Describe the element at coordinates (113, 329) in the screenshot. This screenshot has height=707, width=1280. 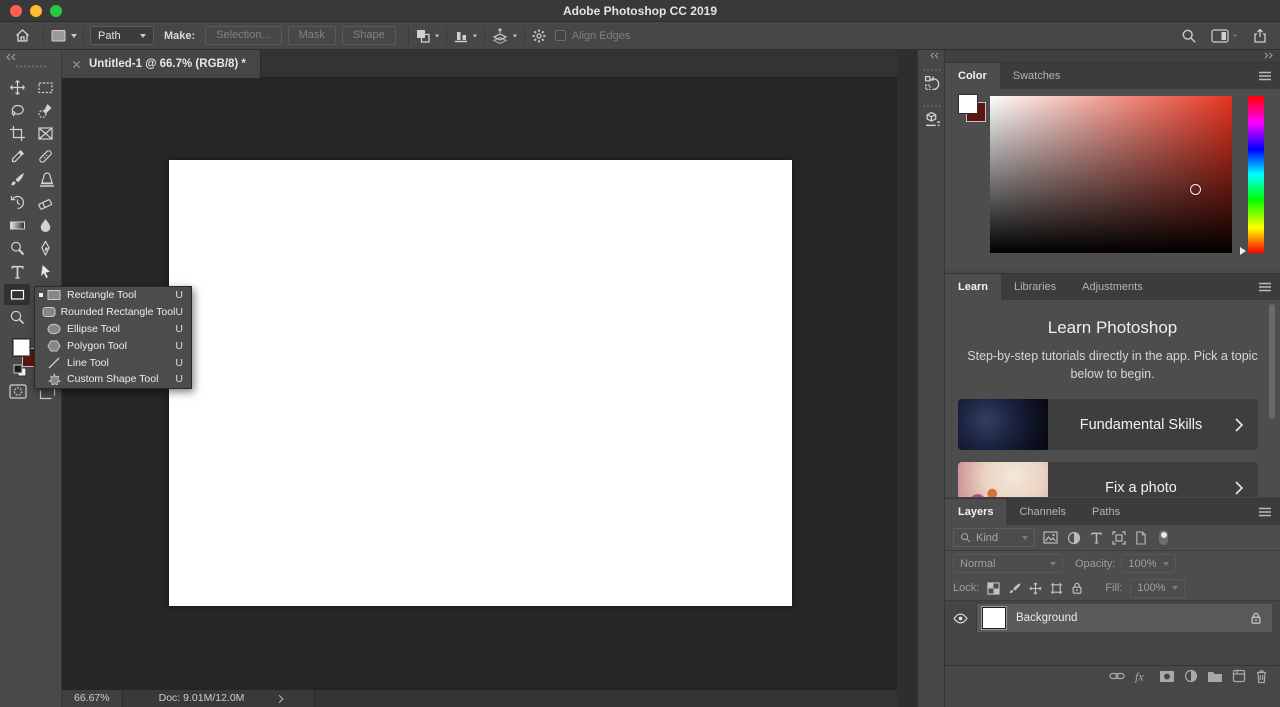
I see `flyout-item-ellipse-tool: Ellipse Tool U` at that location.